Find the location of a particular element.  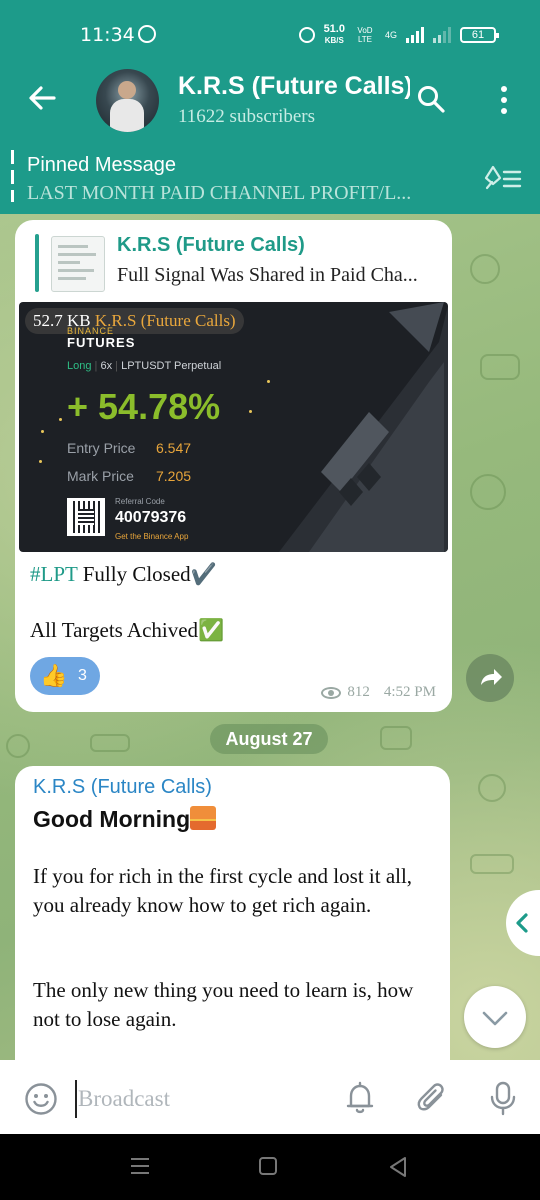

chevron-down-icon is located at coordinates (495, 1018).